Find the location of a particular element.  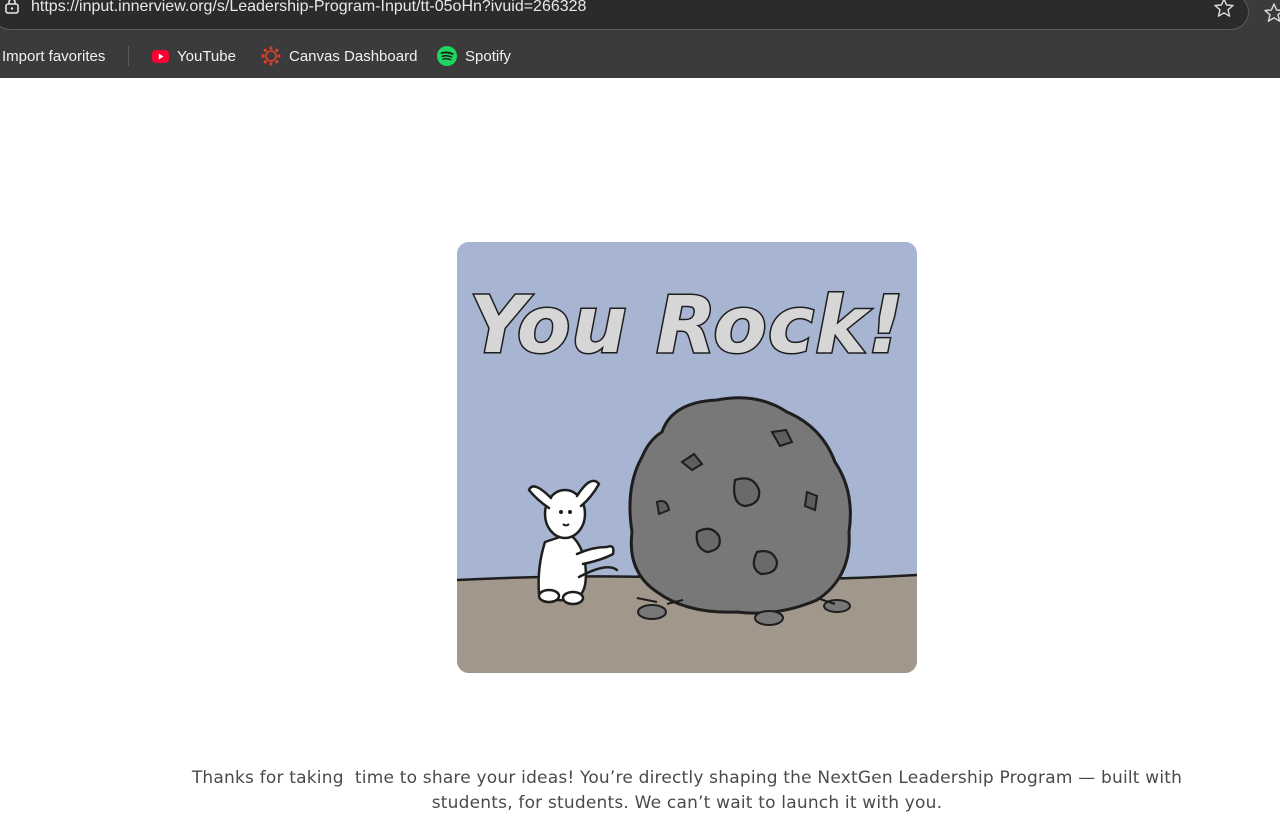

bookmark-label: YouTube is located at coordinates (206, 56).